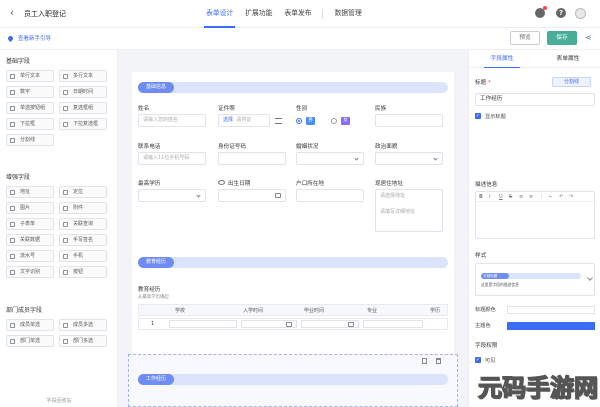  I want to click on field-item: 单选按钮组, so click(30, 108).